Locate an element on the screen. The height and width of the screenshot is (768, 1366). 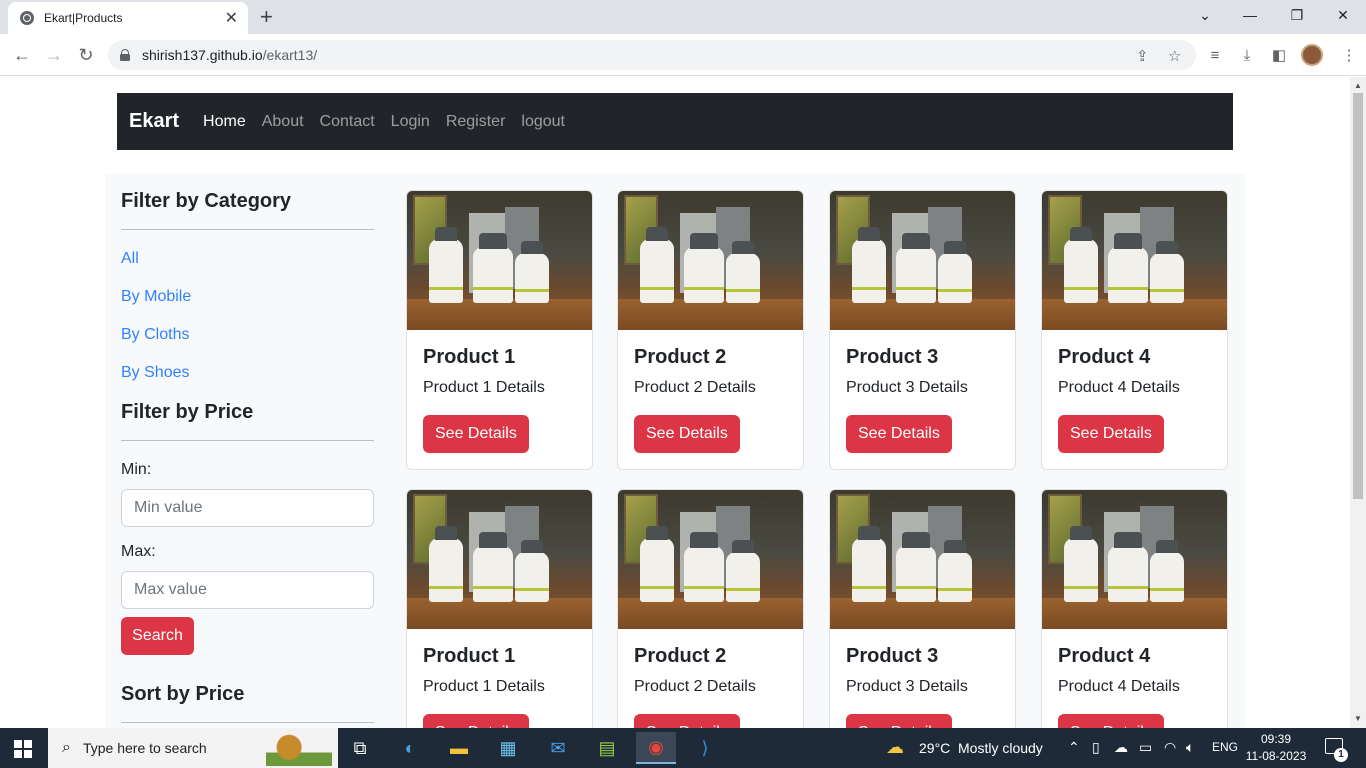
product-card: Product 3 Product 3 Details See Details is located at coordinates (922, 608).